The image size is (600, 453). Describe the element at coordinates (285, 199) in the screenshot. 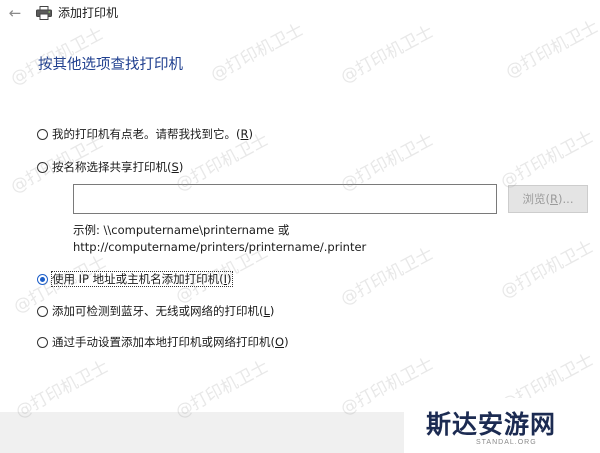

I see `shared-printer-name-input` at that location.